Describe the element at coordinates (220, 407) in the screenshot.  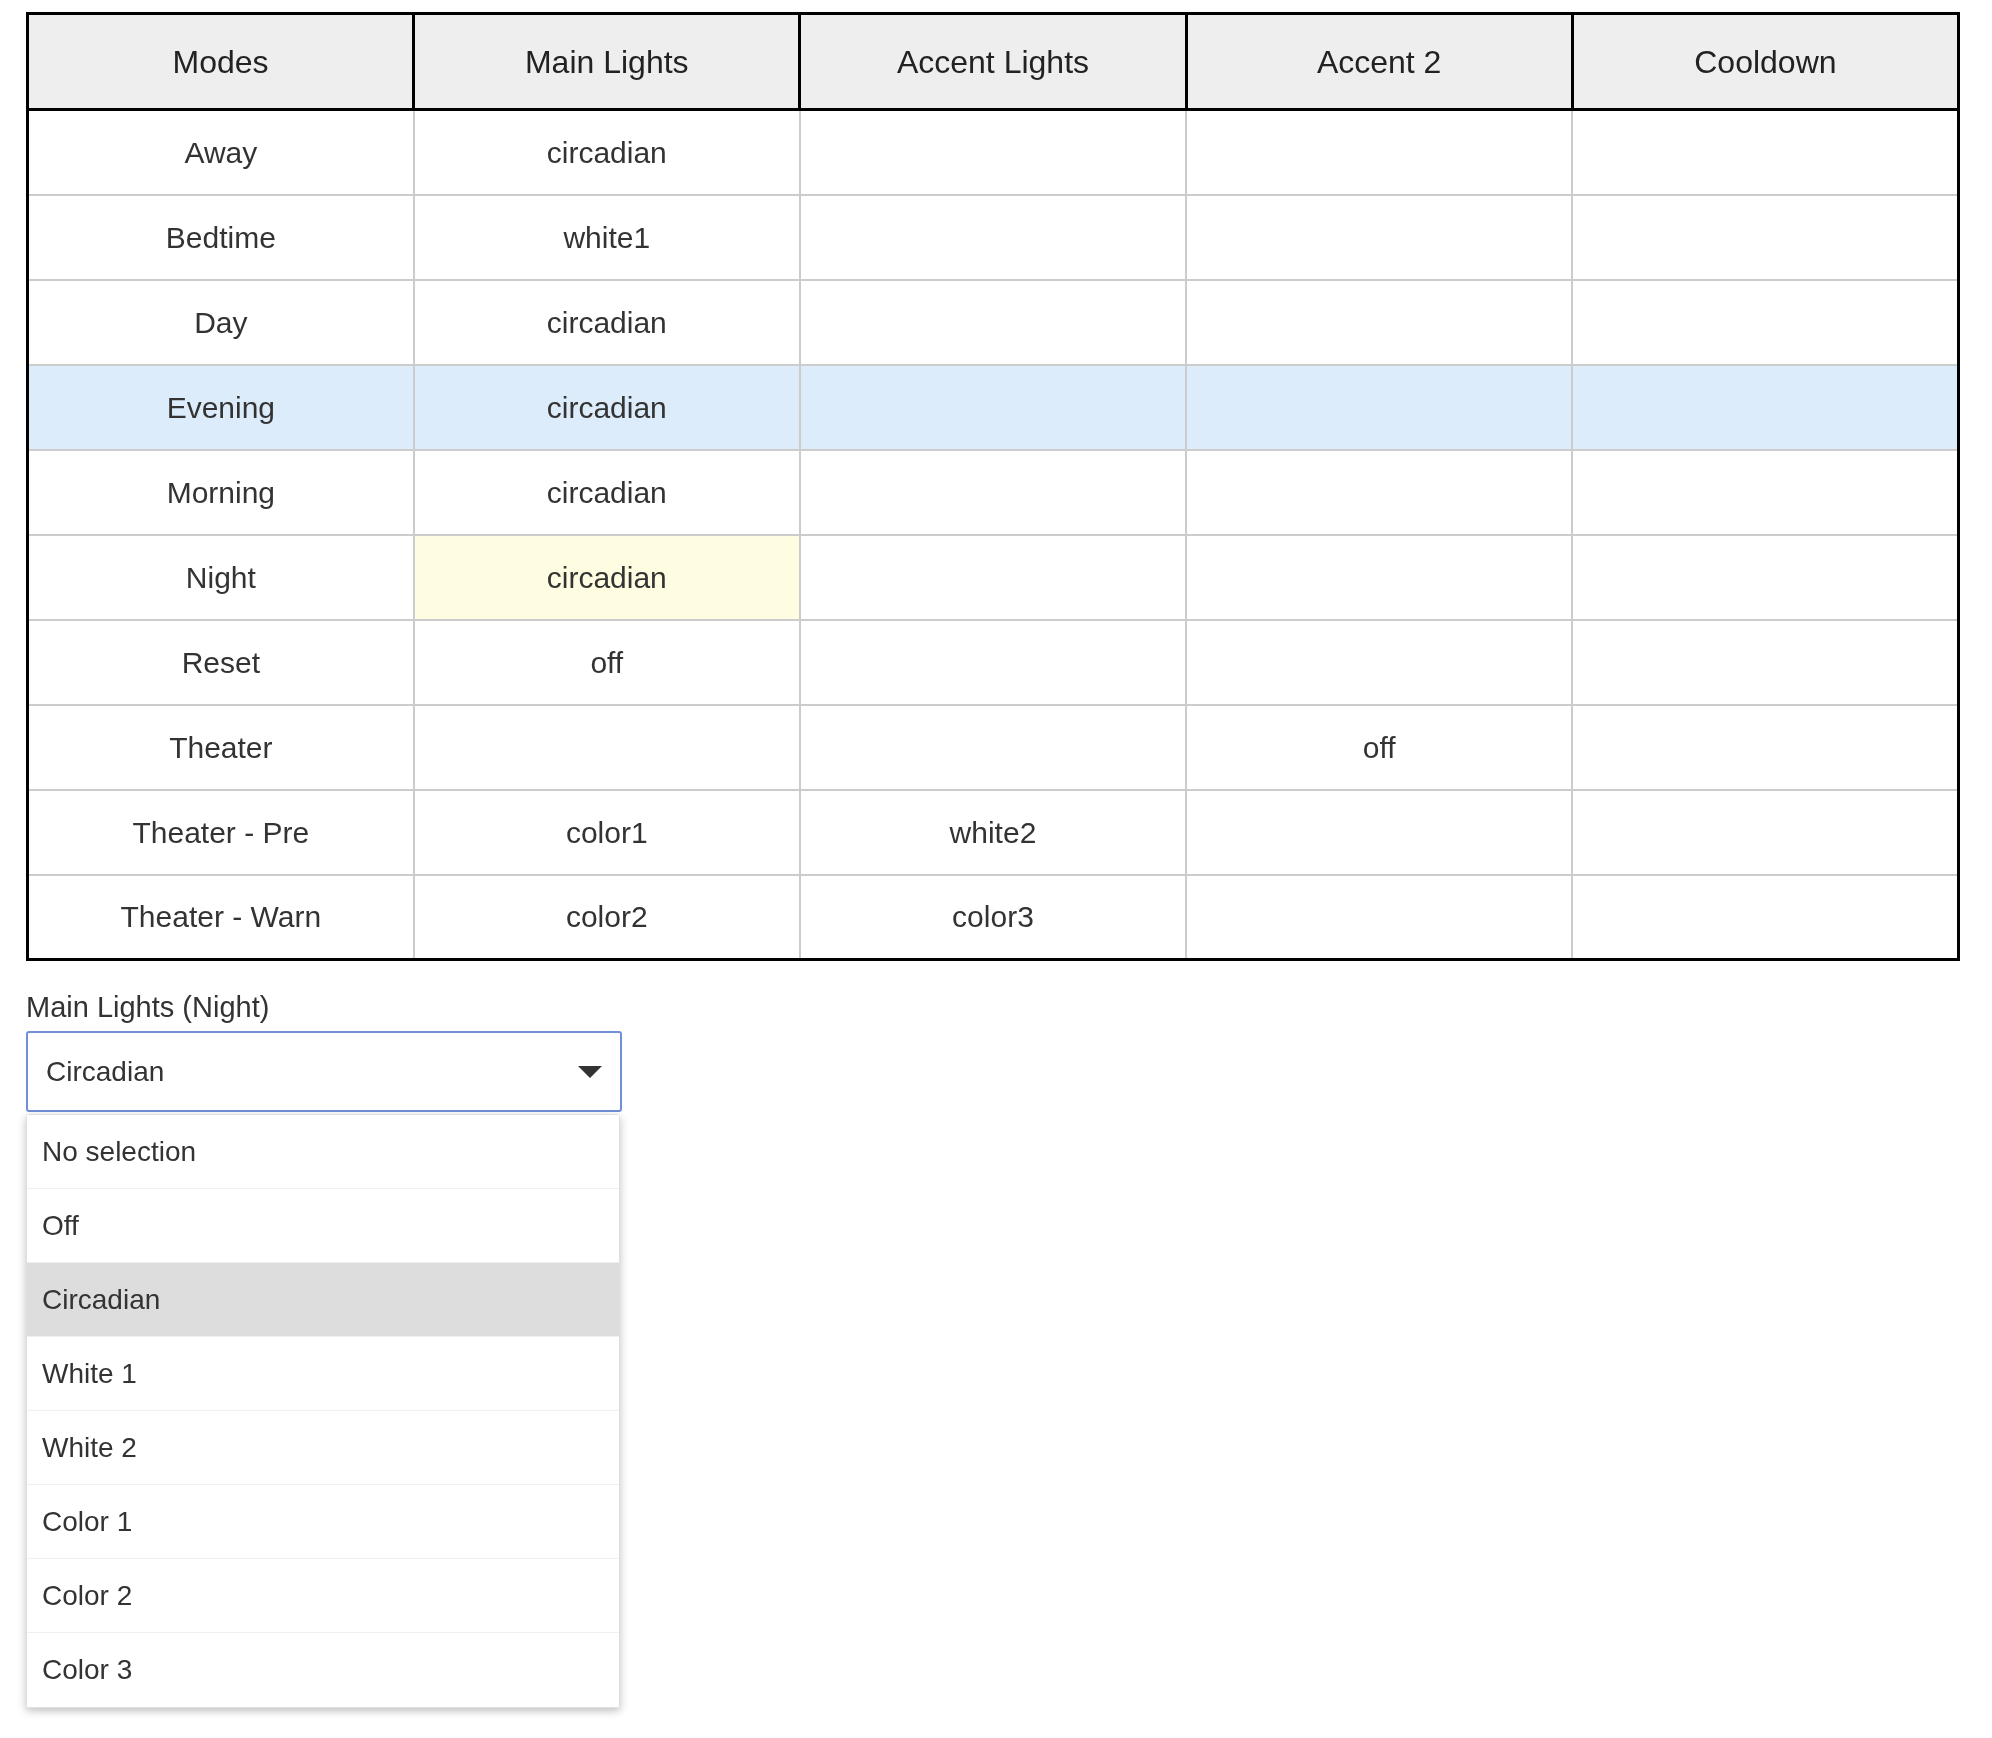
I see `table-cell: Evening` at that location.